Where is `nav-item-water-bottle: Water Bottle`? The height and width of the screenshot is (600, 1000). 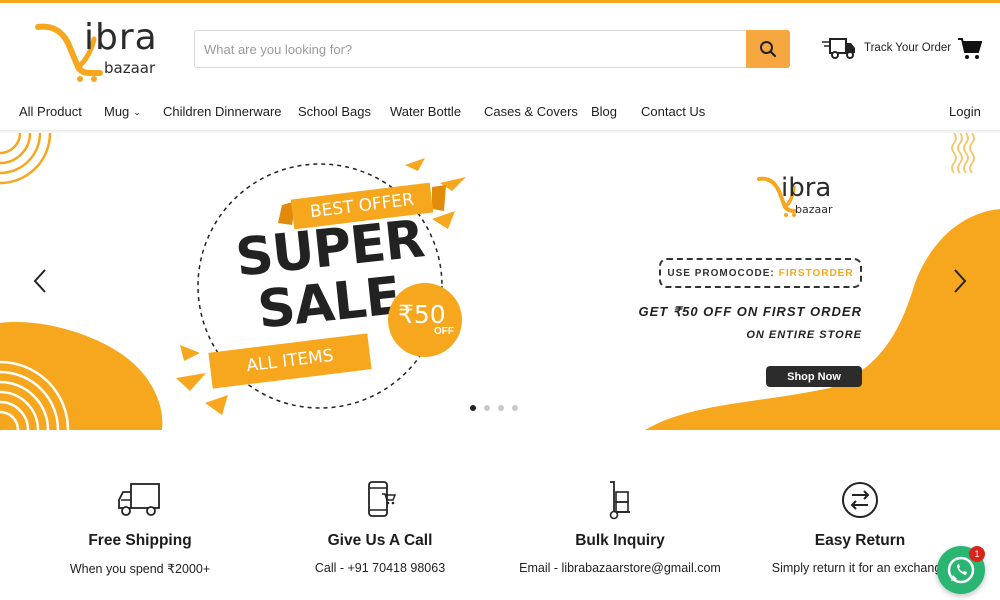
nav-item-water-bottle: Water Bottle is located at coordinates (425, 111).